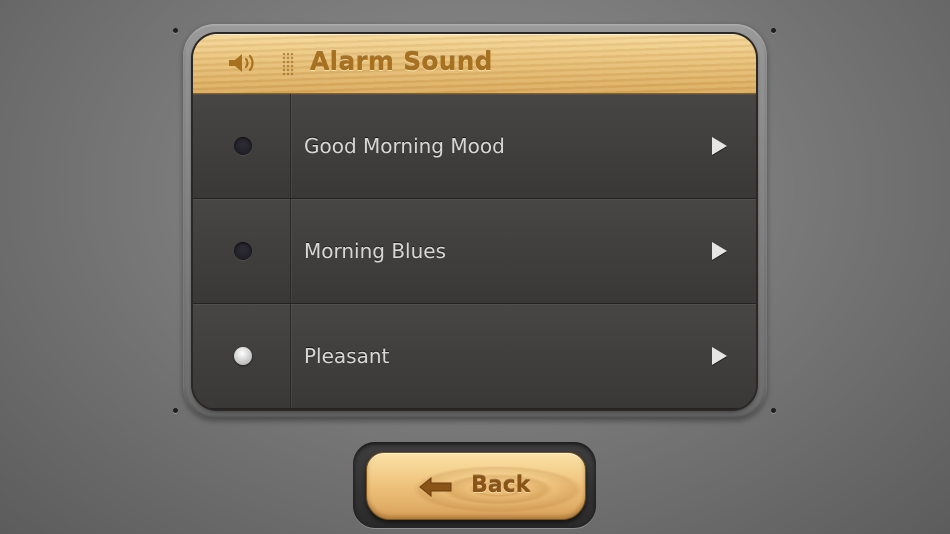 Image resolution: width=950 pixels, height=534 pixels. Describe the element at coordinates (404, 146) in the screenshot. I see `sound-label: Good Morning Mood` at that location.